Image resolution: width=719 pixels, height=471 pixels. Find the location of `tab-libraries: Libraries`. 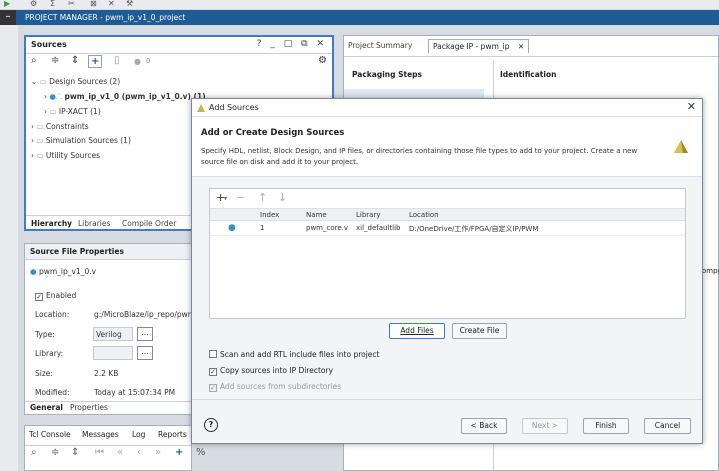

tab-libraries: Libraries is located at coordinates (94, 223).